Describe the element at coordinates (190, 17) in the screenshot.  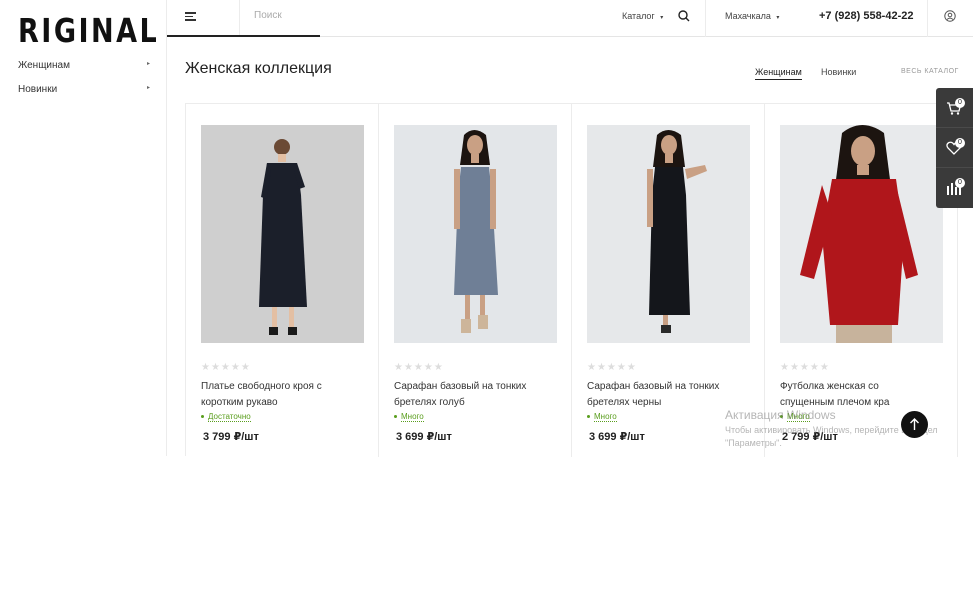
I see `menu-icon` at that location.